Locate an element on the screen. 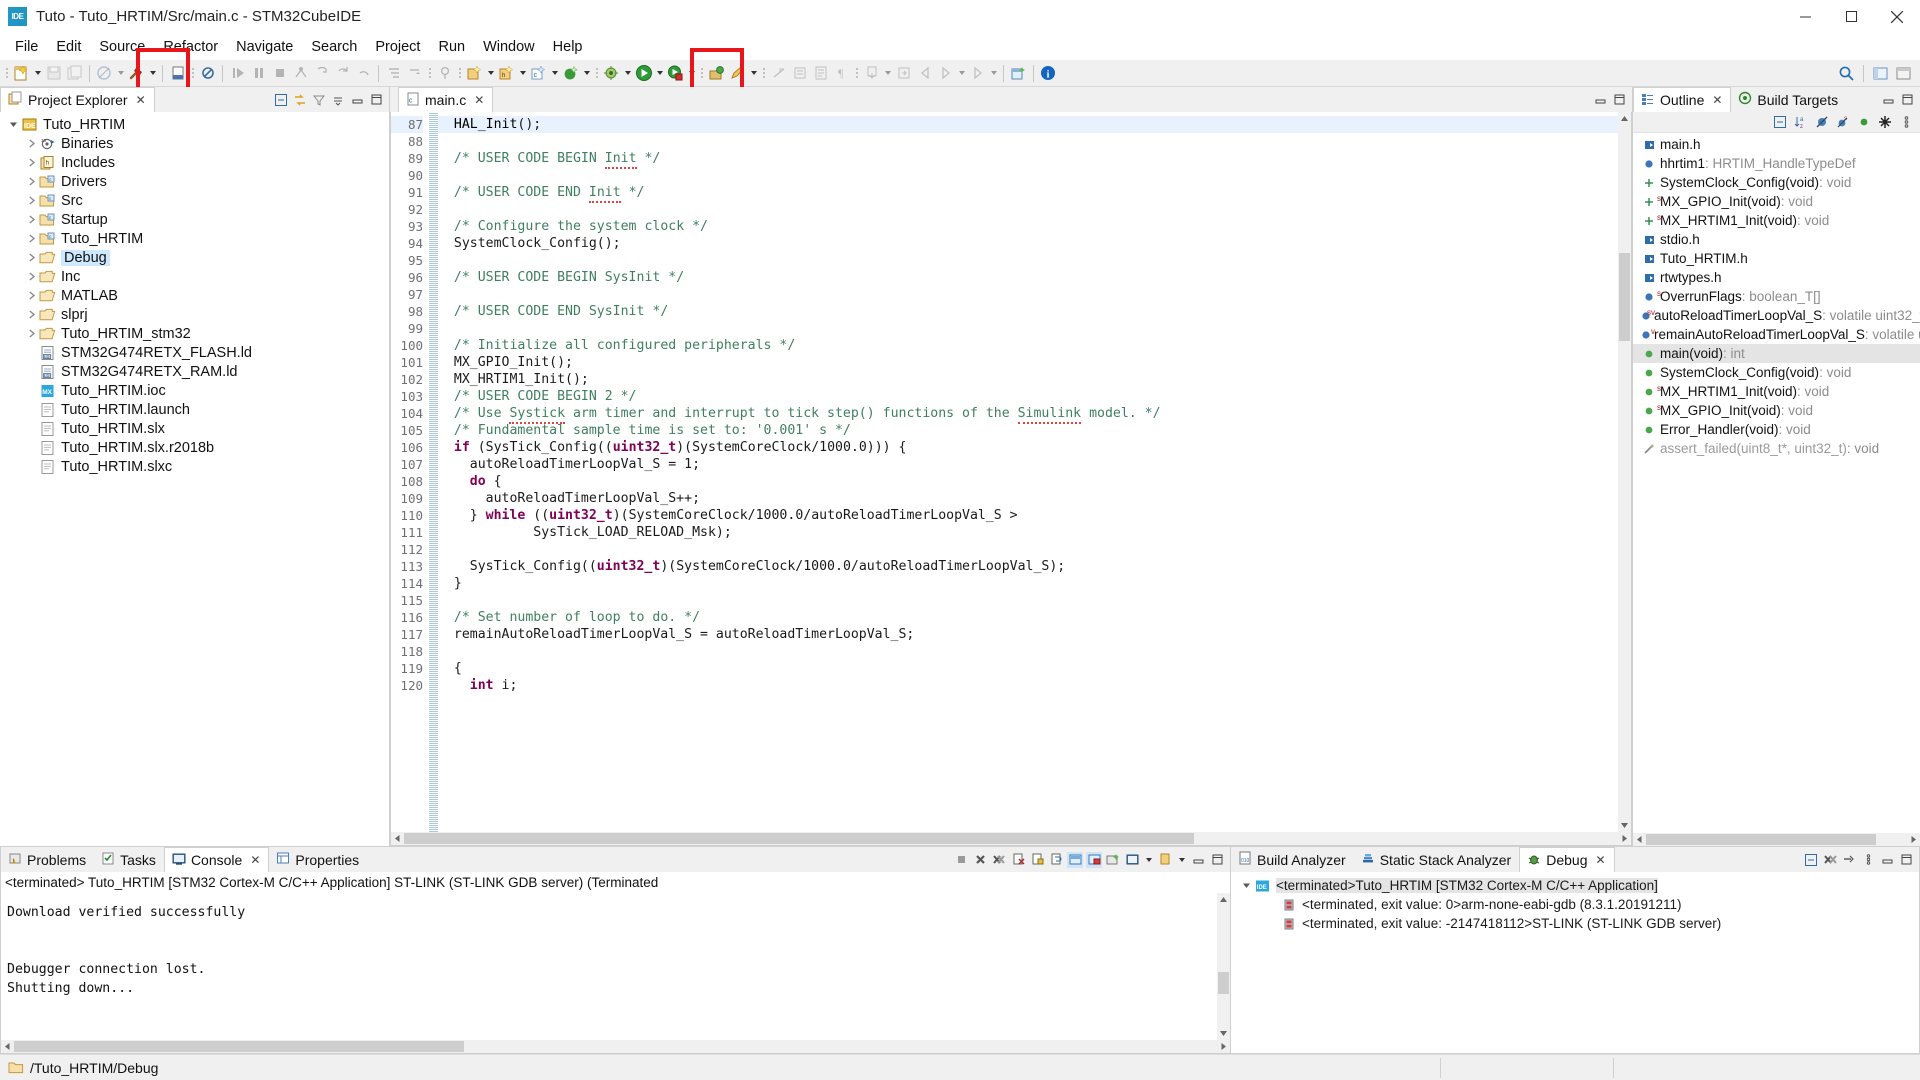  outline-horizontal-scrollbar is located at coordinates (1776, 839).